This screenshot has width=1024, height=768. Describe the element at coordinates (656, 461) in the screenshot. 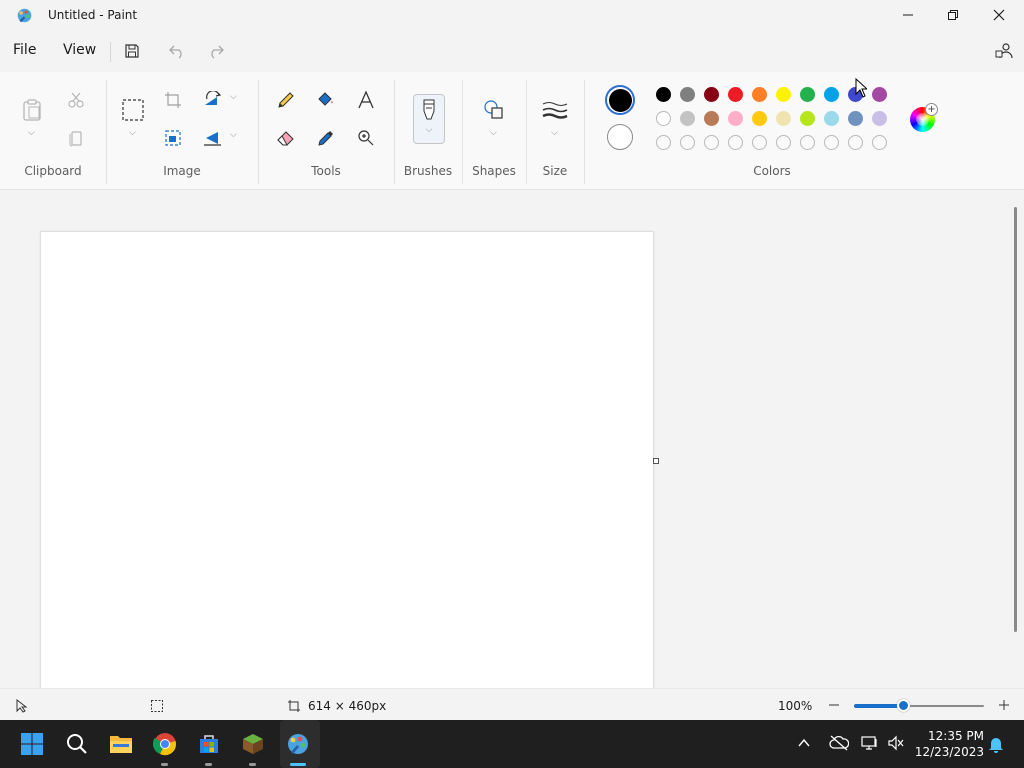

I see `canvas-resize-handle` at that location.